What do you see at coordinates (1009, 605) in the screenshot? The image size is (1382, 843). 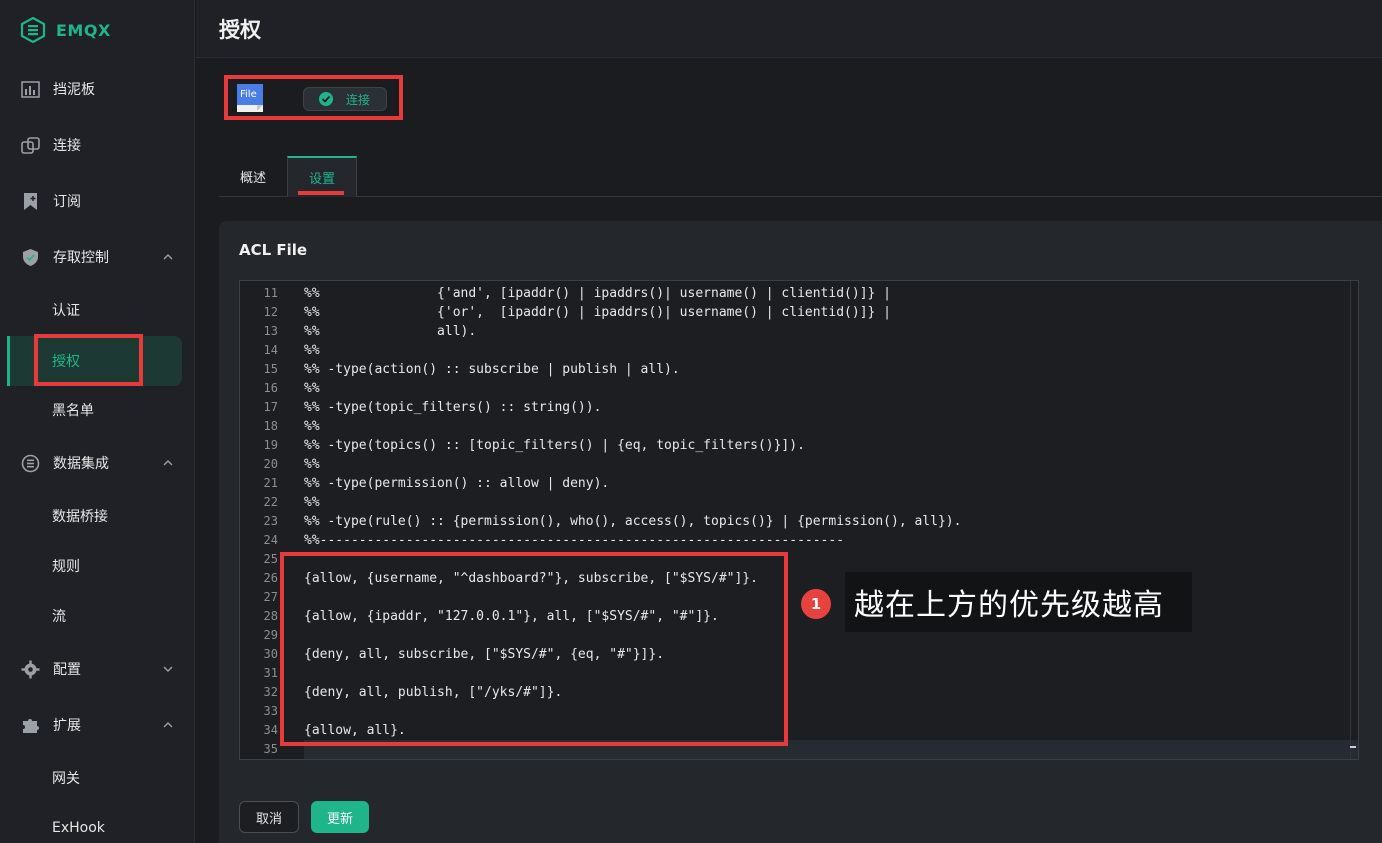 I see `annotation-text: 越在上方的优先级越高` at bounding box center [1009, 605].